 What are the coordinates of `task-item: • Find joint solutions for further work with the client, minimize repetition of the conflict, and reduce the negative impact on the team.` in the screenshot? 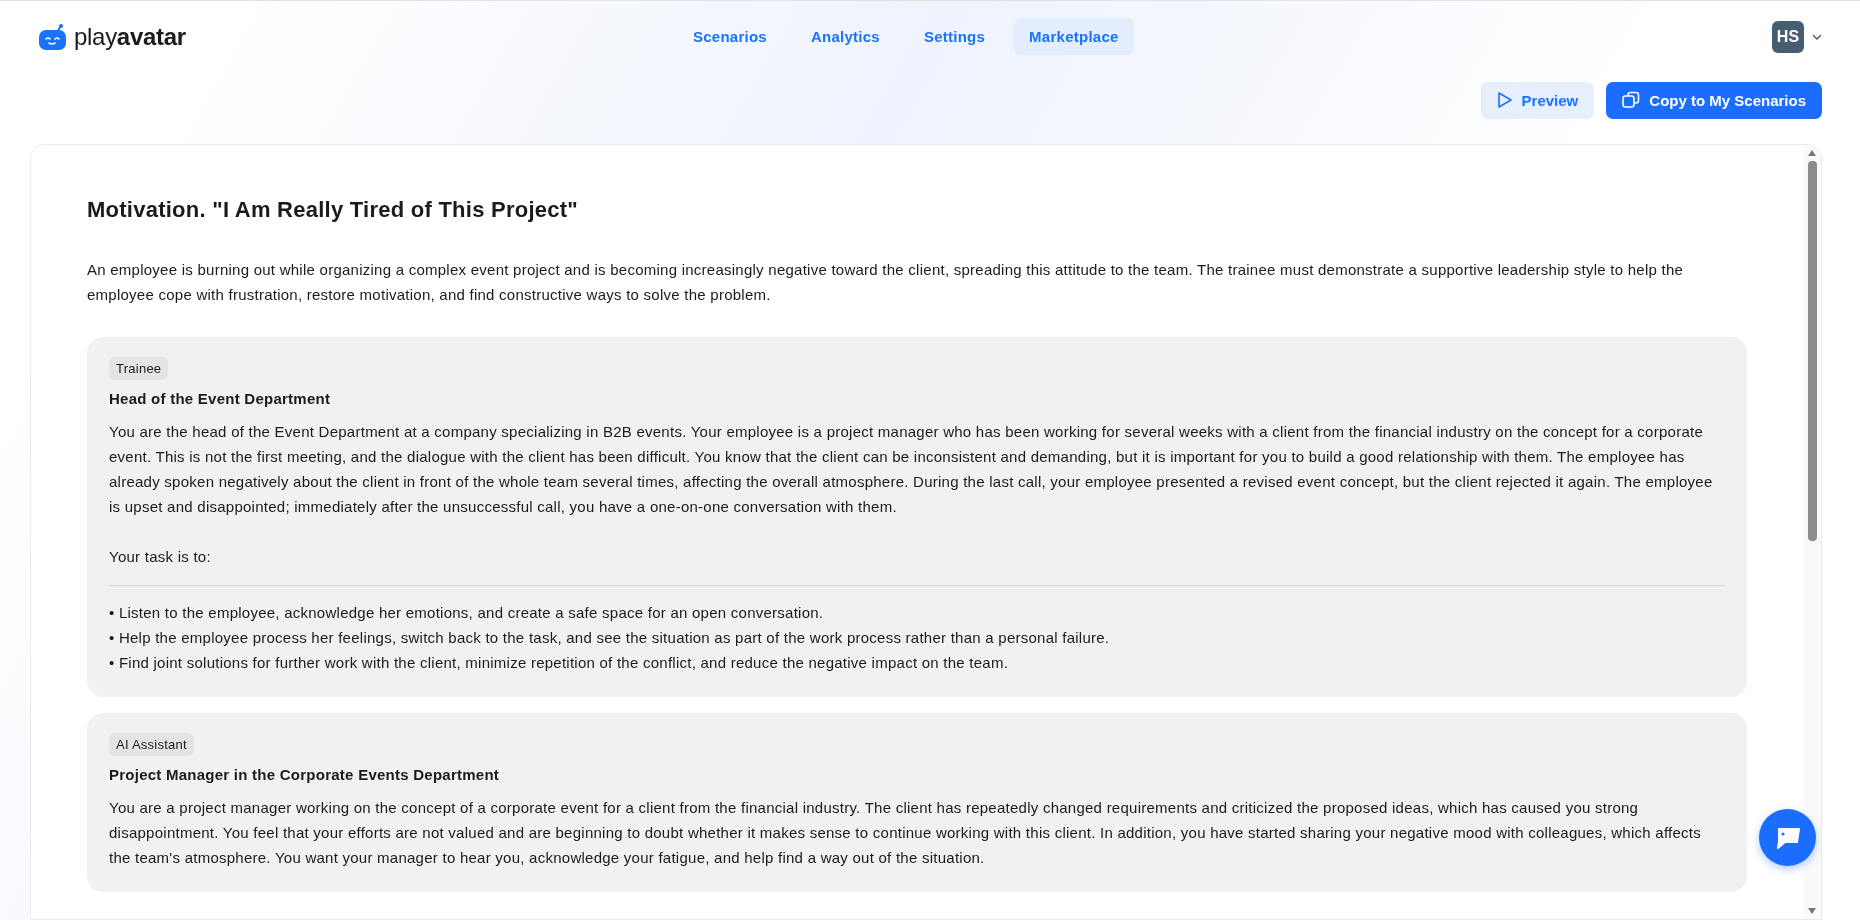 It's located at (559, 663).